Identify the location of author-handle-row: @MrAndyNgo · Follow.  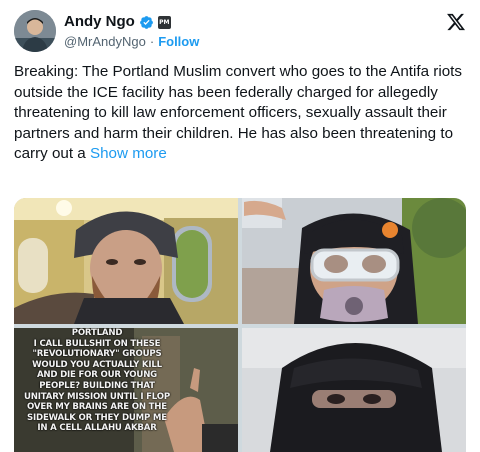
(131, 41).